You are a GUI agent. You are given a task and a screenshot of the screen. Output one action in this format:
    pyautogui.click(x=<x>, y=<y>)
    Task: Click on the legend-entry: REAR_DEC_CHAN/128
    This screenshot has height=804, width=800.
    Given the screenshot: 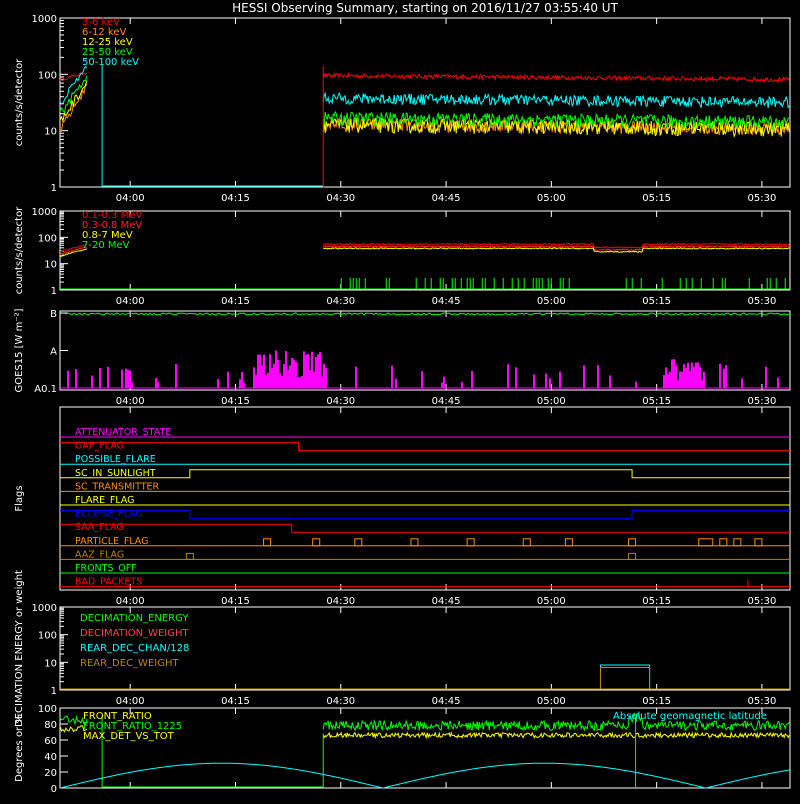 What is the action you would take?
    pyautogui.click(x=134, y=648)
    